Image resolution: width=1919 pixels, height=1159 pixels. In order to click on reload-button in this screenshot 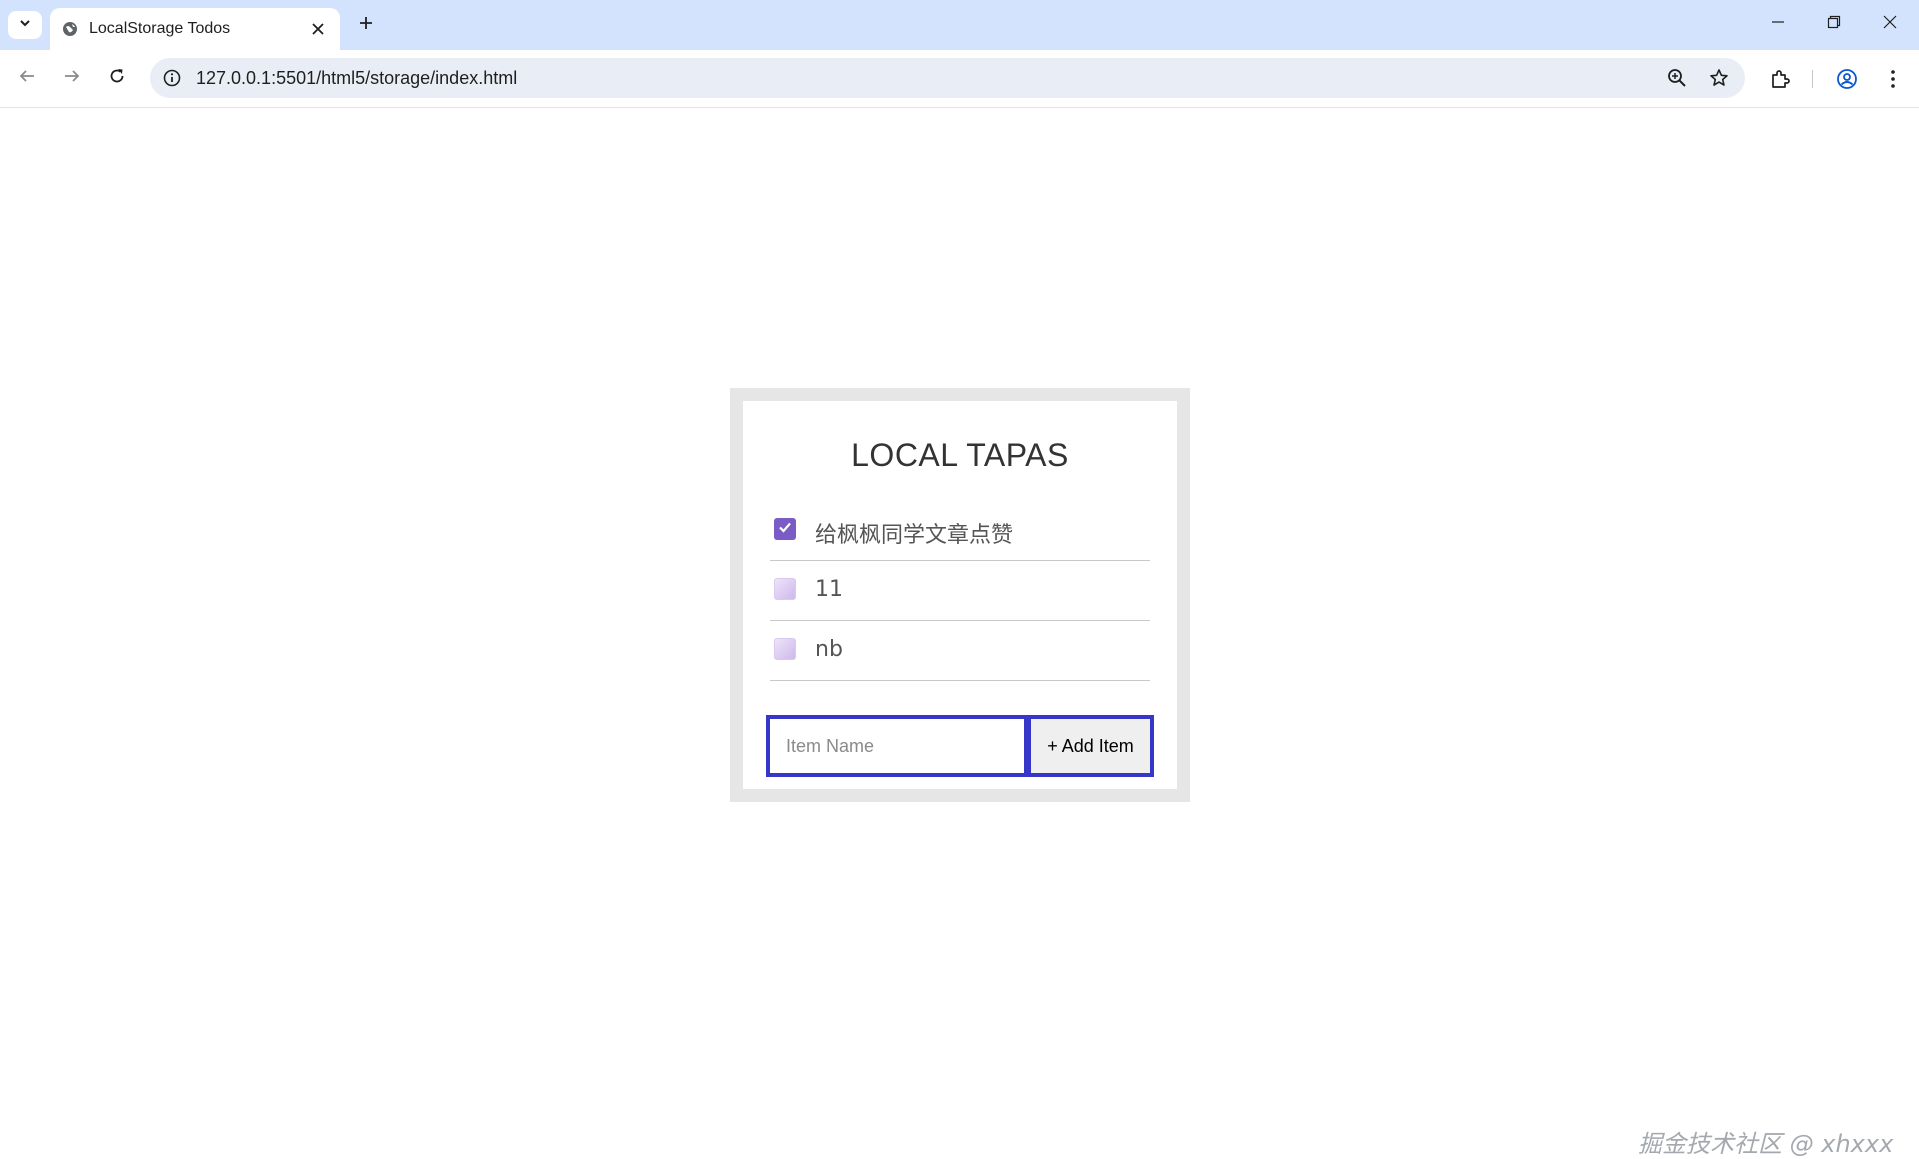, I will do `click(117, 78)`.